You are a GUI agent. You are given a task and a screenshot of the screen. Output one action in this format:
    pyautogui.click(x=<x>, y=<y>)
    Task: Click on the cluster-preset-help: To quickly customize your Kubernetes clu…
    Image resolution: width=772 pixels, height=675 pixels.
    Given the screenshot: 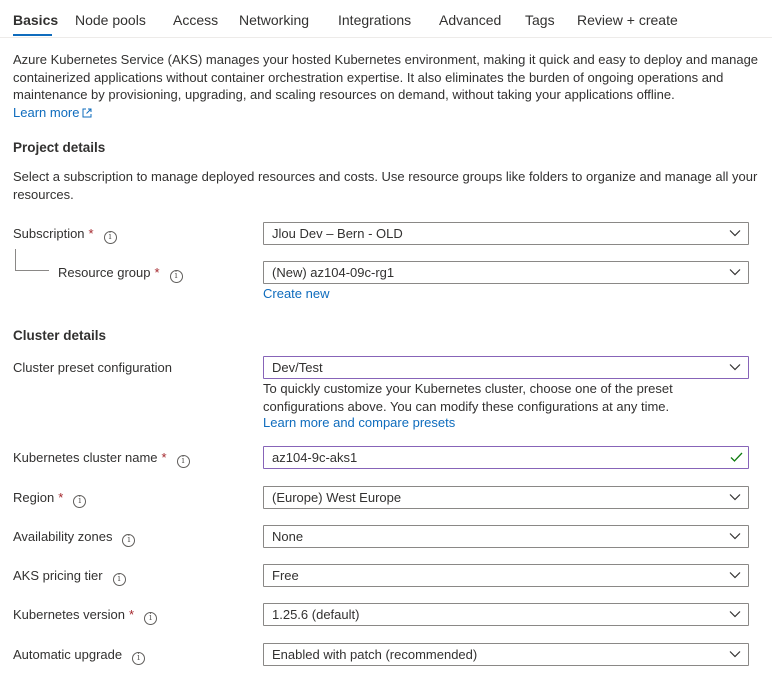 What is the action you would take?
    pyautogui.click(x=468, y=397)
    